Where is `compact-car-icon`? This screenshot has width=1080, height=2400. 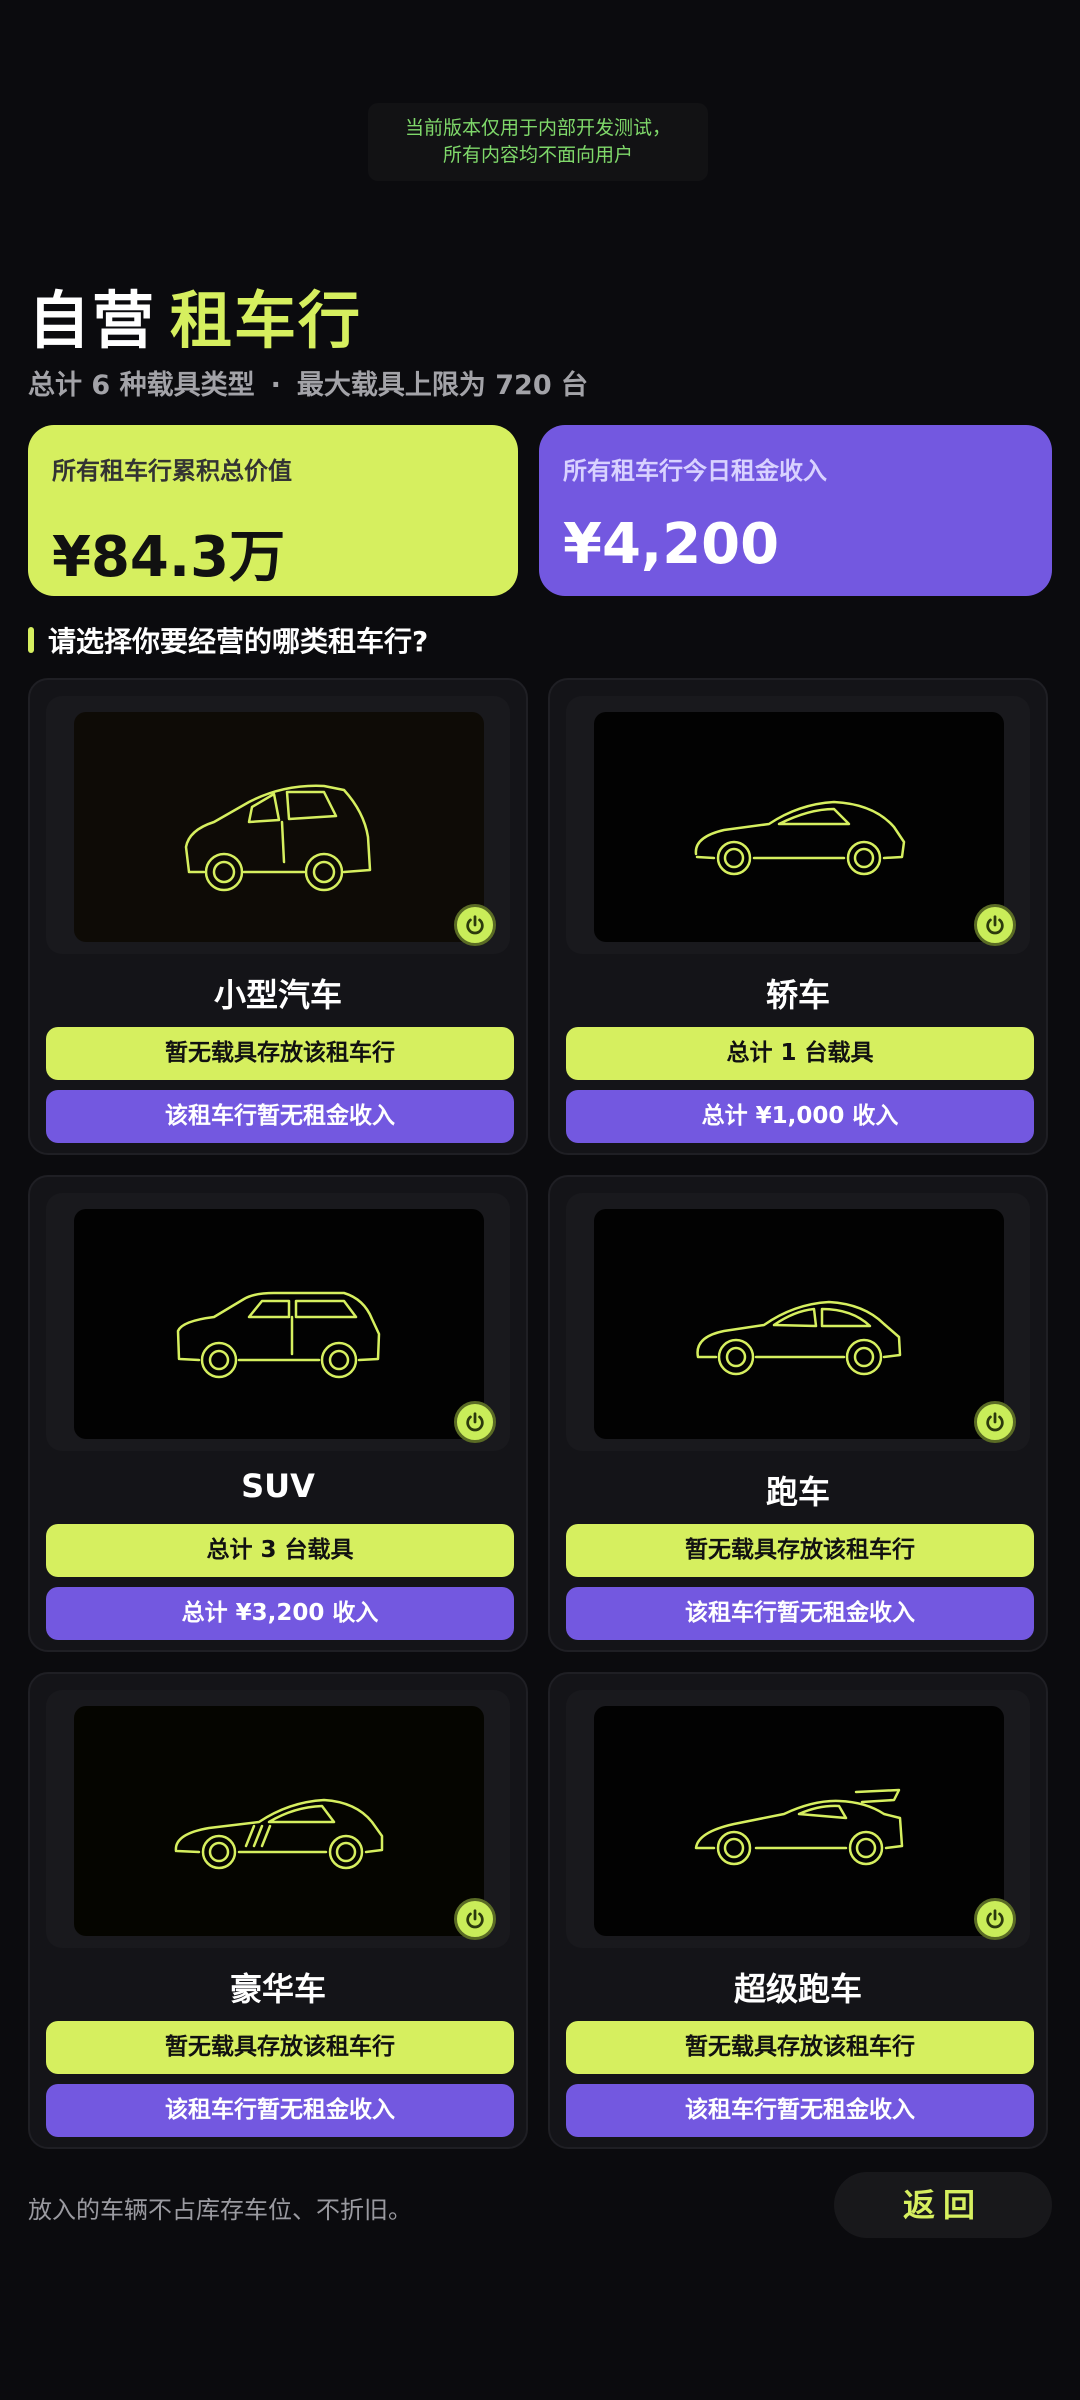 compact-car-icon is located at coordinates (278, 838).